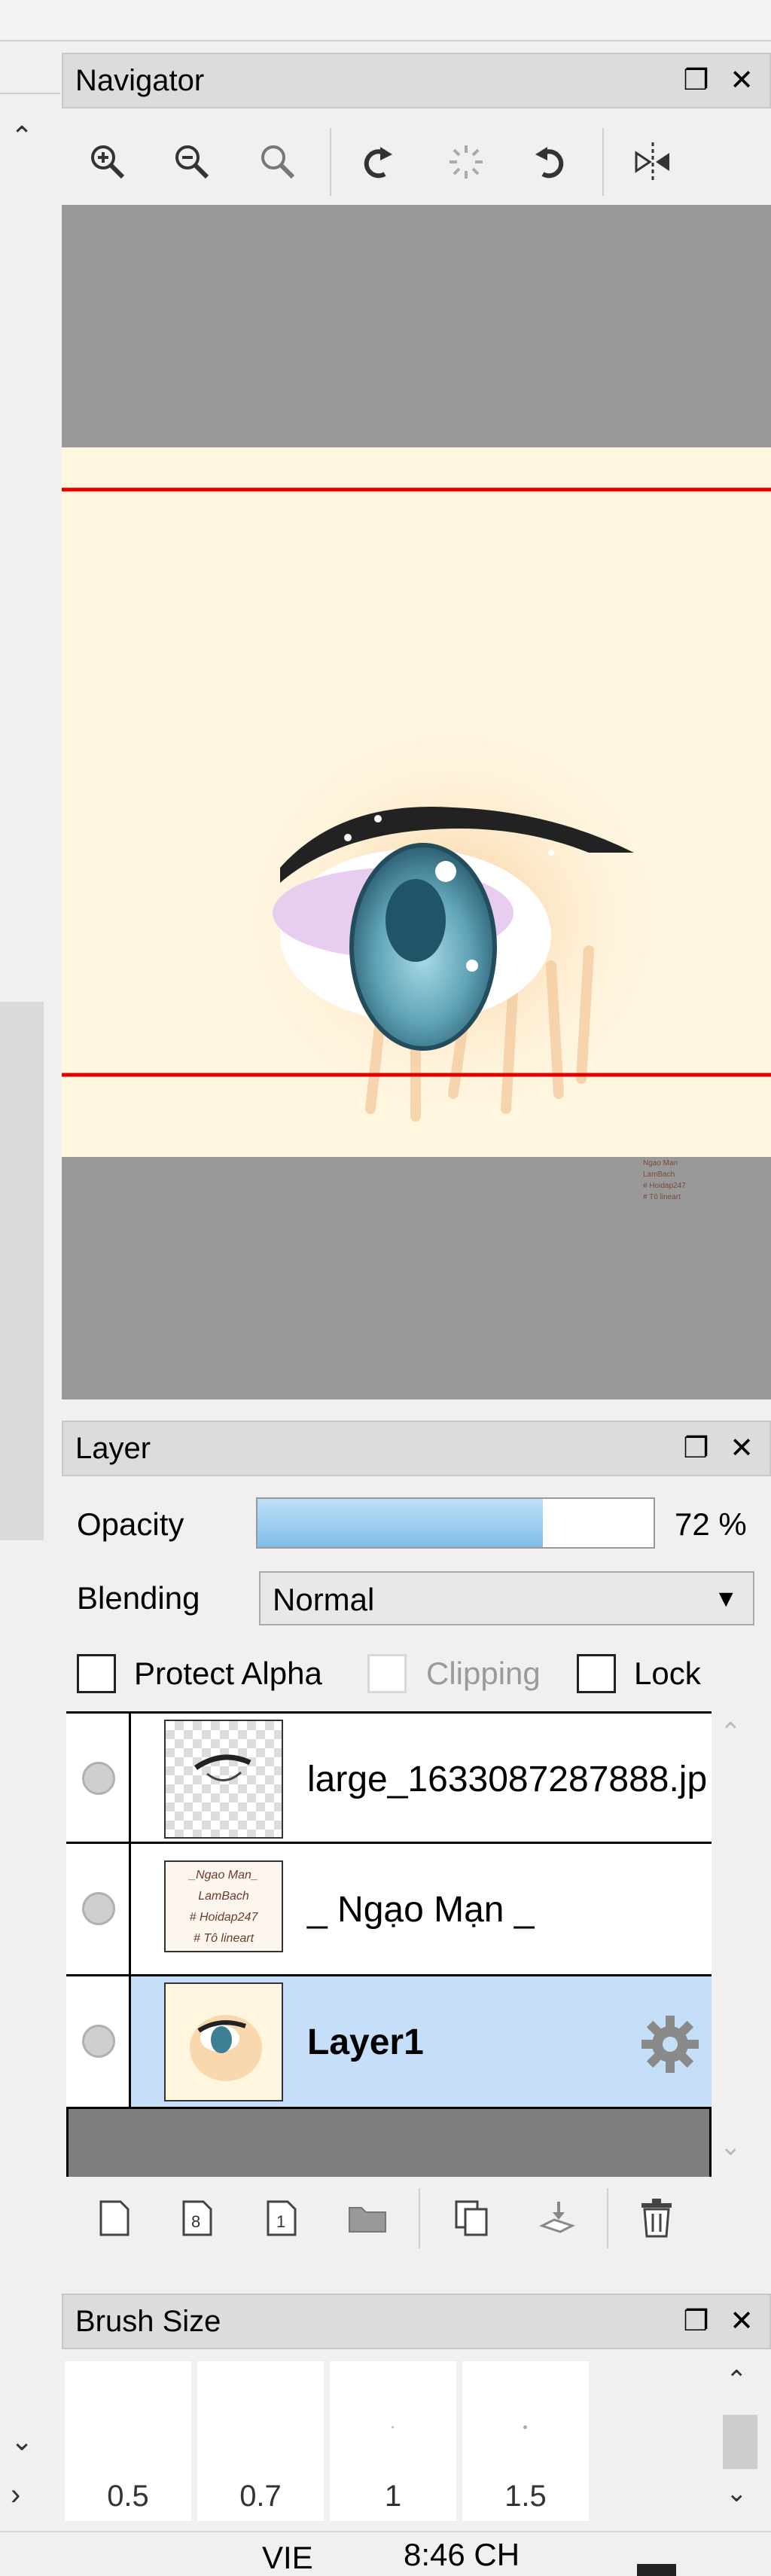 Image resolution: width=771 pixels, height=2576 pixels. Describe the element at coordinates (400, 1523) in the screenshot. I see `opacity-slider-fill` at that location.